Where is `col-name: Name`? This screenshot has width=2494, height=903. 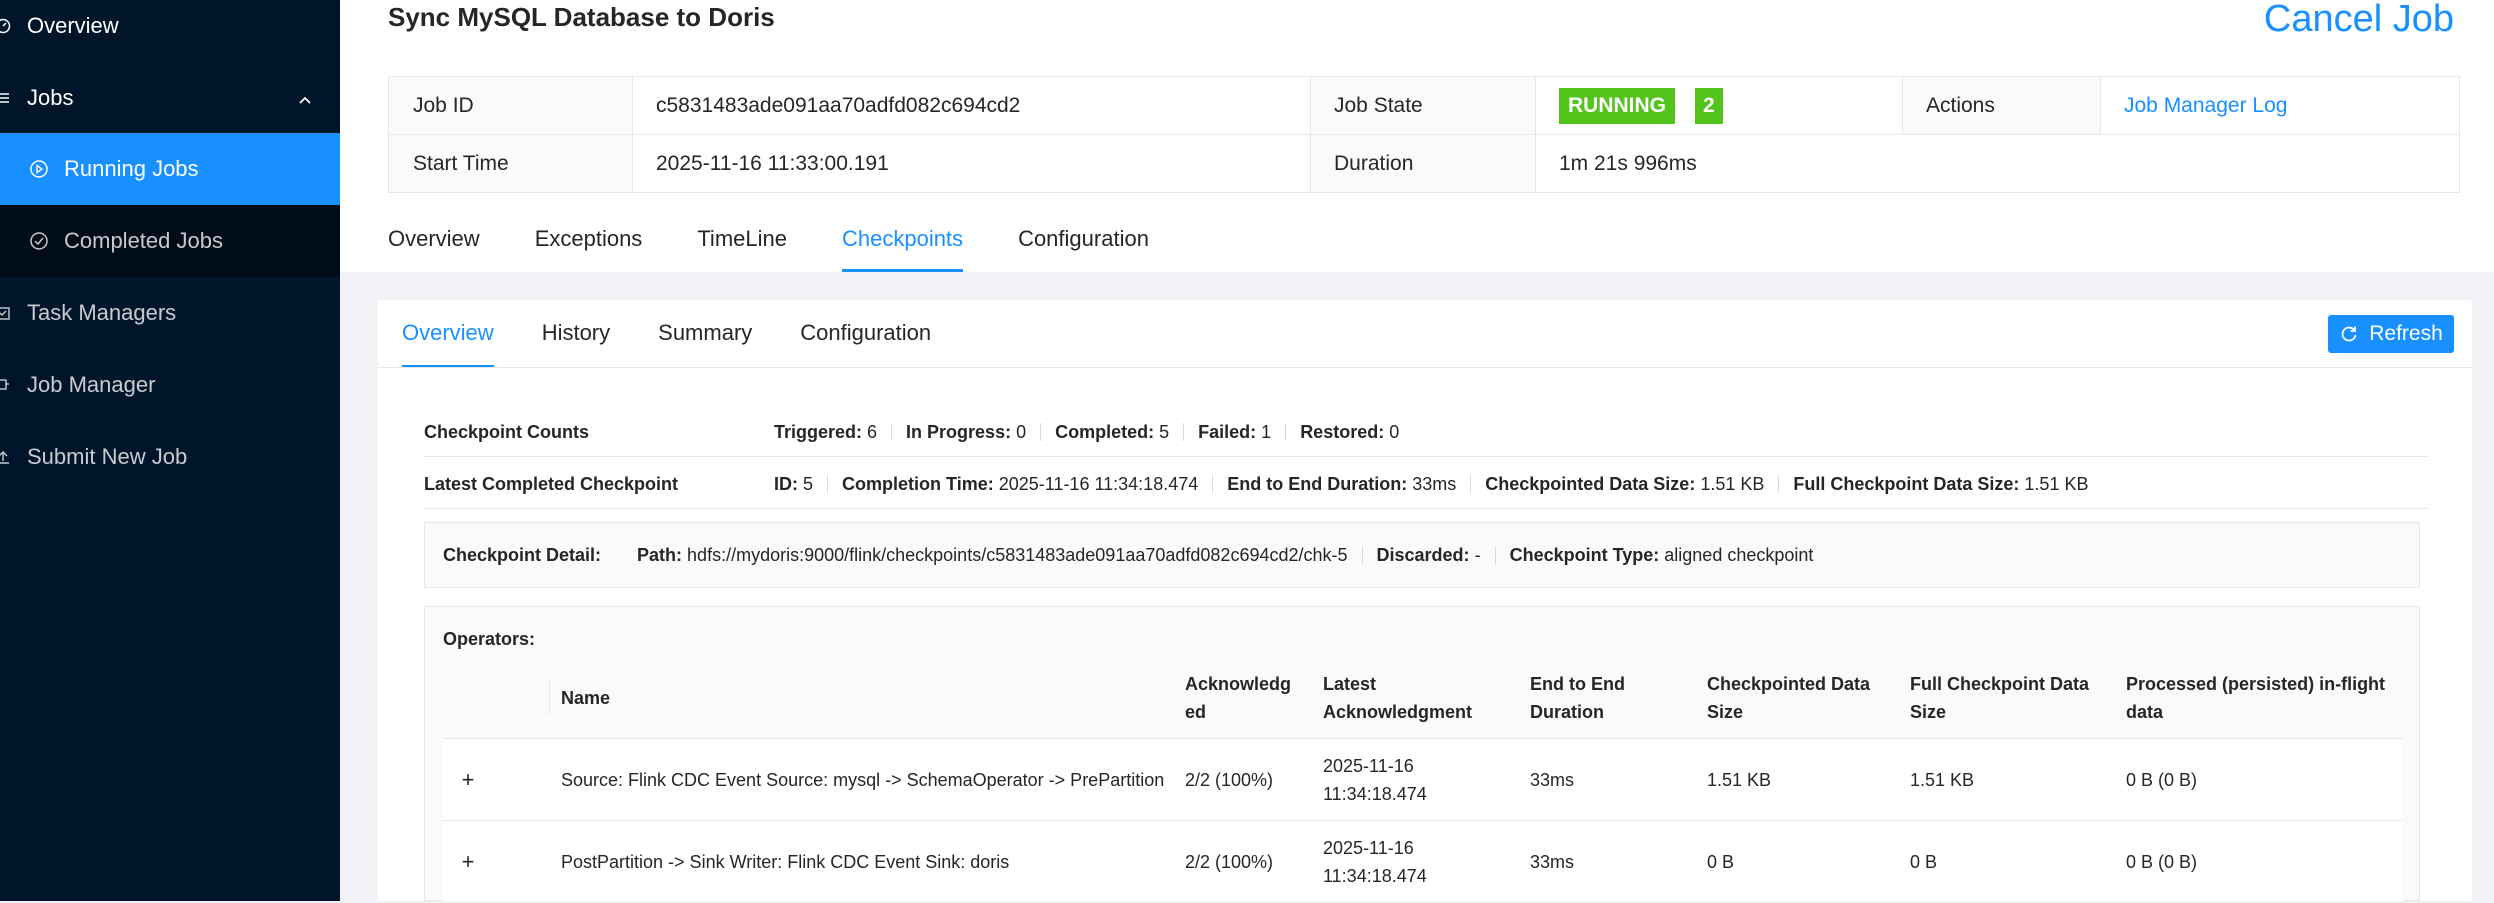
col-name: Name is located at coordinates (586, 698).